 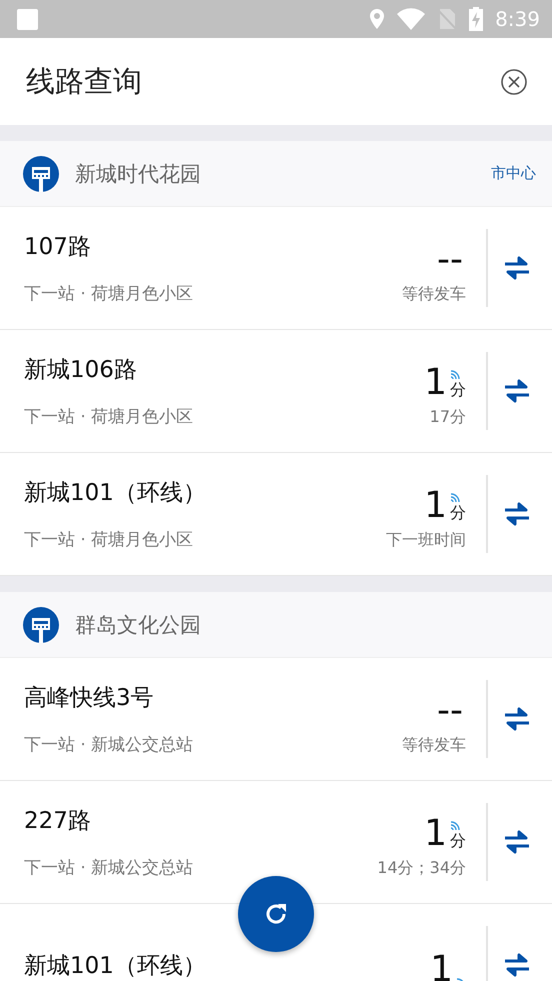 I want to click on status-time: 8:39, so click(x=517, y=19).